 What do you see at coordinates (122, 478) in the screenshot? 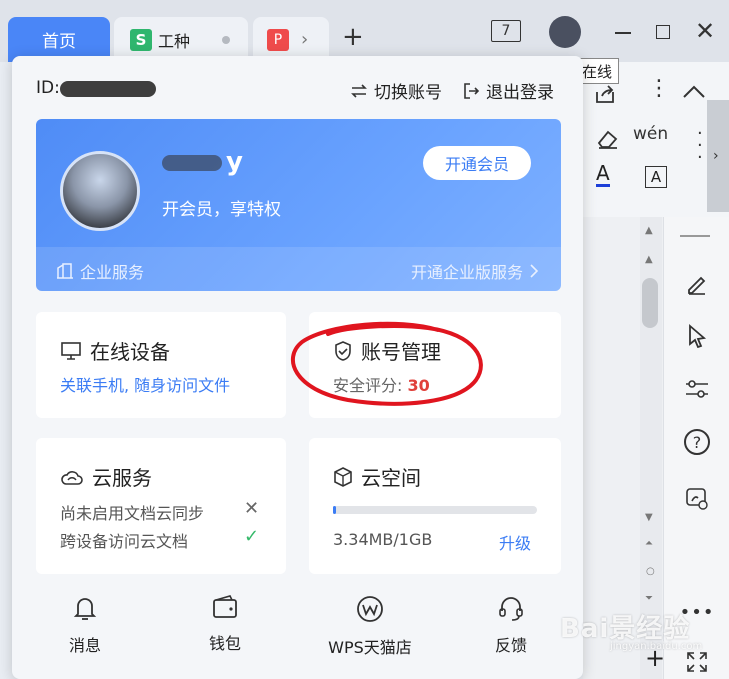
I see `cloud-service-title: 云服务` at bounding box center [122, 478].